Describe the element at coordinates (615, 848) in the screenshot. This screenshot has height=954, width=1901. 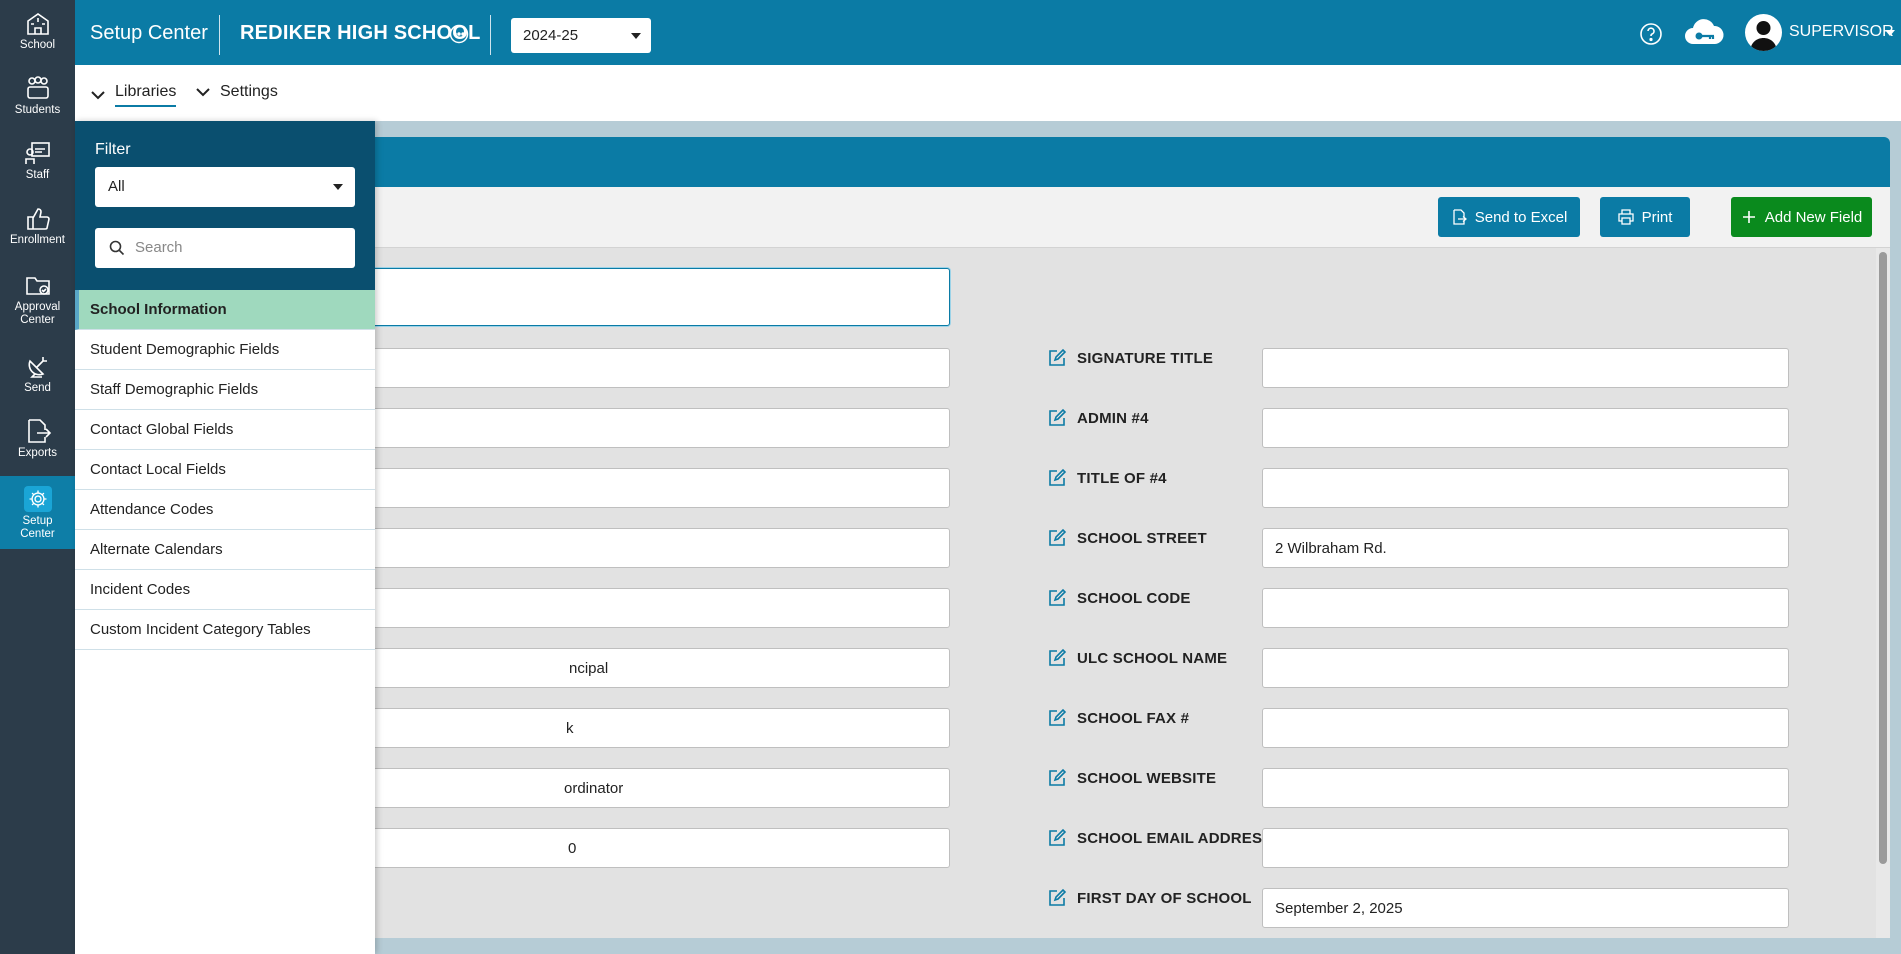
I see `field-input-left-10: 0` at that location.